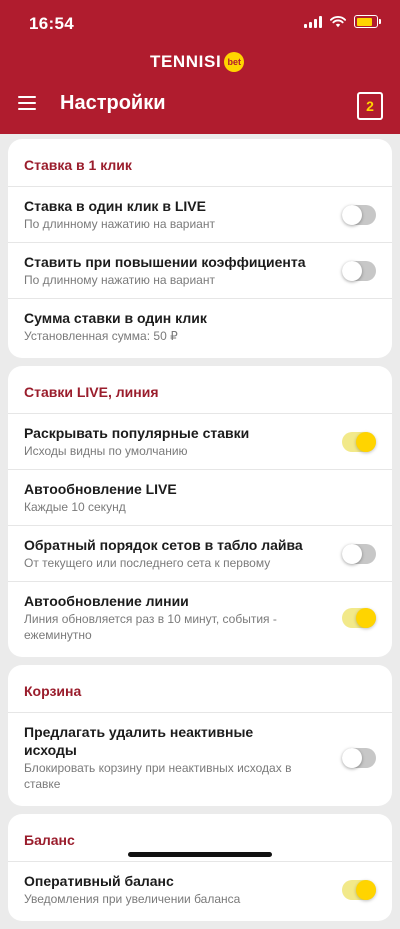  What do you see at coordinates (106, 451) in the screenshot?
I see `setting-subtitle: Исходы видны по умолчанию` at bounding box center [106, 451].